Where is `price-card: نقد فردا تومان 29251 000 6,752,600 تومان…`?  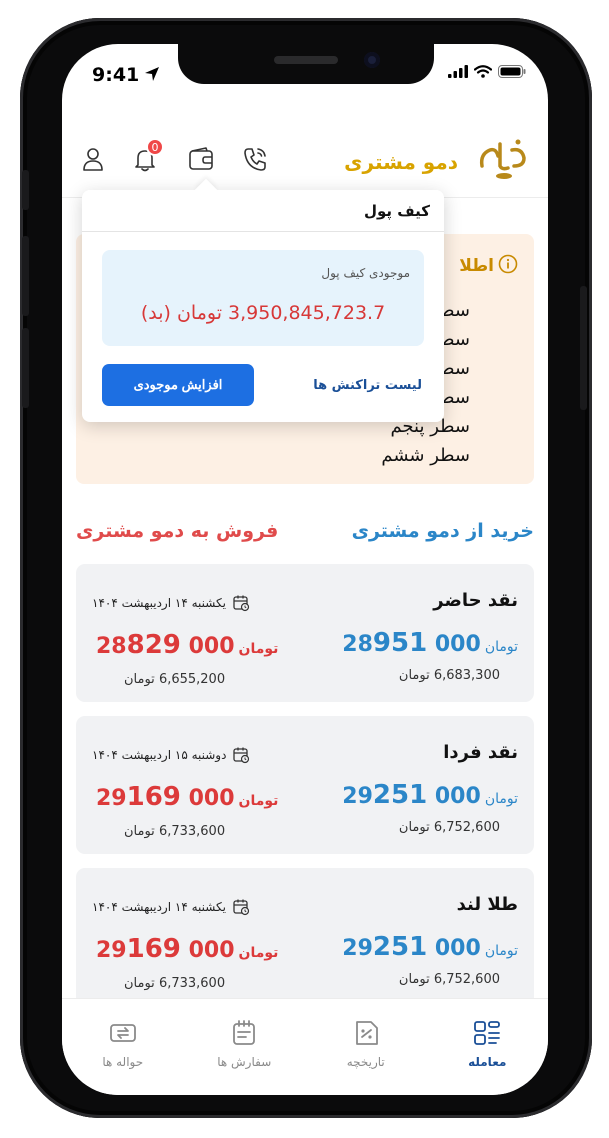
price-card: نقد فردا تومان 29251 000 6,752,600 تومان… is located at coordinates (305, 785).